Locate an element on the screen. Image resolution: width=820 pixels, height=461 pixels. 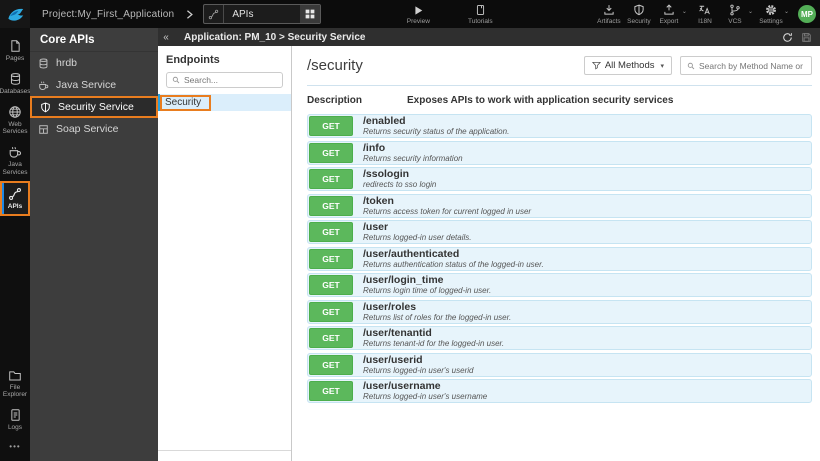
core-api-item-security-service: Security Service is located at coordinates (94, 107).